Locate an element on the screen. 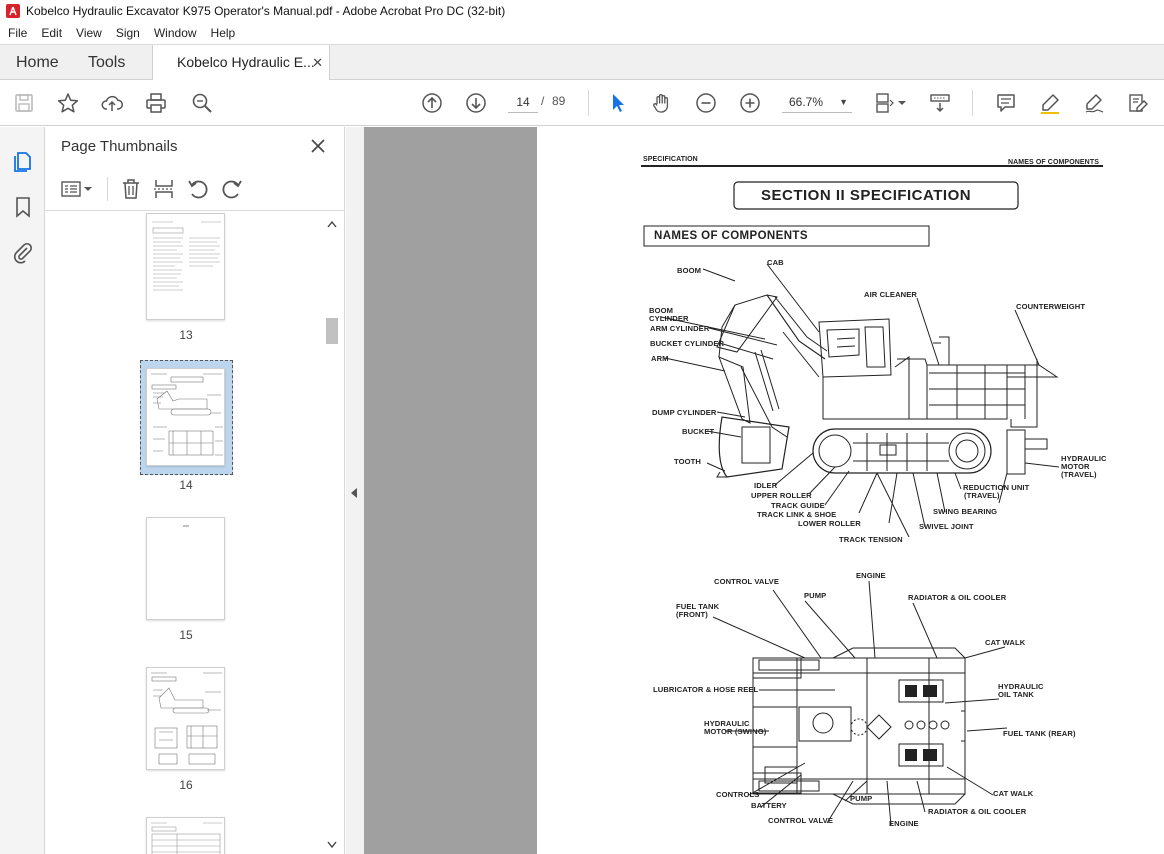  attachments-paperclip-icon is located at coordinates (23, 253).